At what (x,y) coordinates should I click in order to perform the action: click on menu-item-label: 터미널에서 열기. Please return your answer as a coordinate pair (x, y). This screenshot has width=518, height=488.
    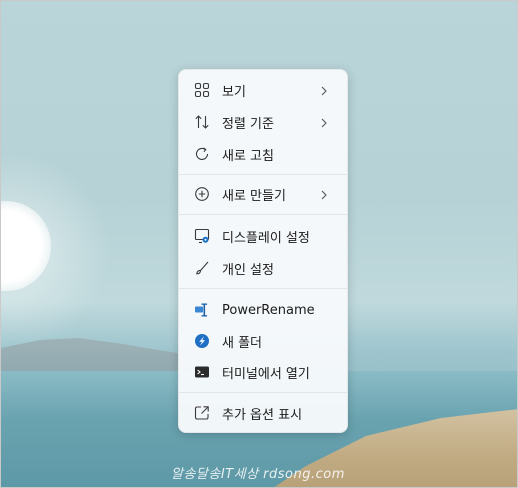
    Looking at the image, I should click on (266, 374).